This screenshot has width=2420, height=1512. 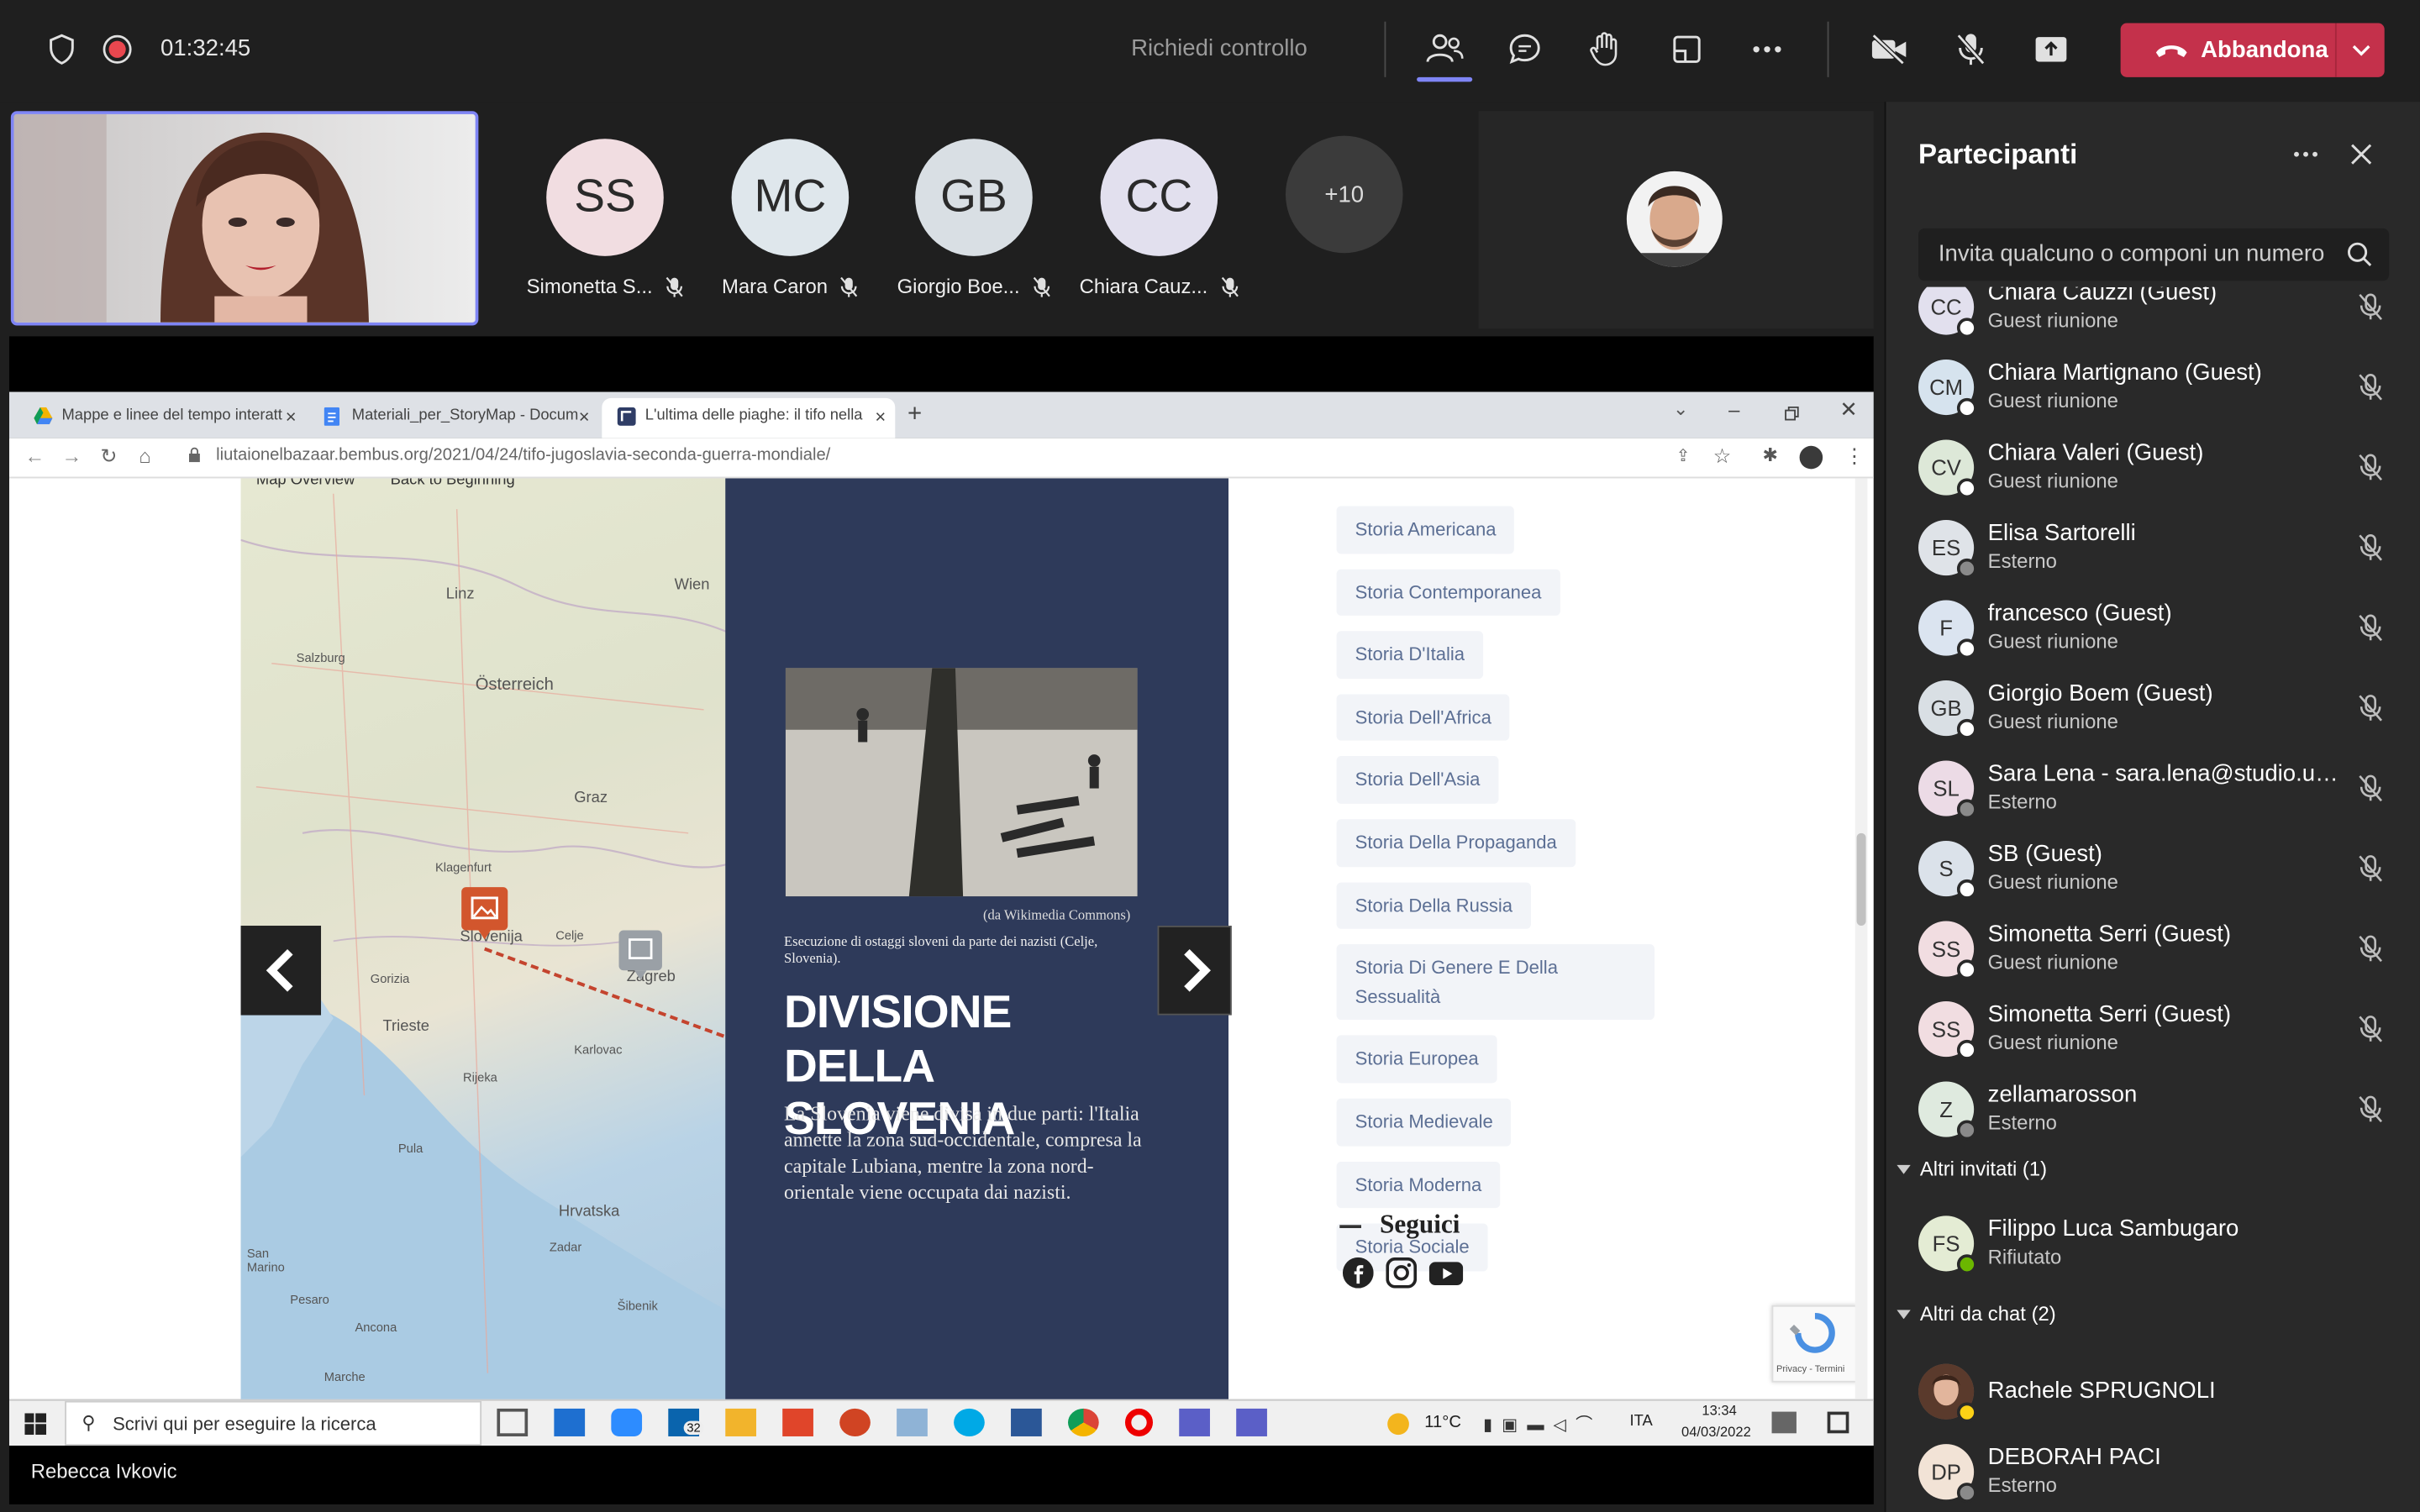 I want to click on share-page-icon: ⇪, so click(x=1683, y=456).